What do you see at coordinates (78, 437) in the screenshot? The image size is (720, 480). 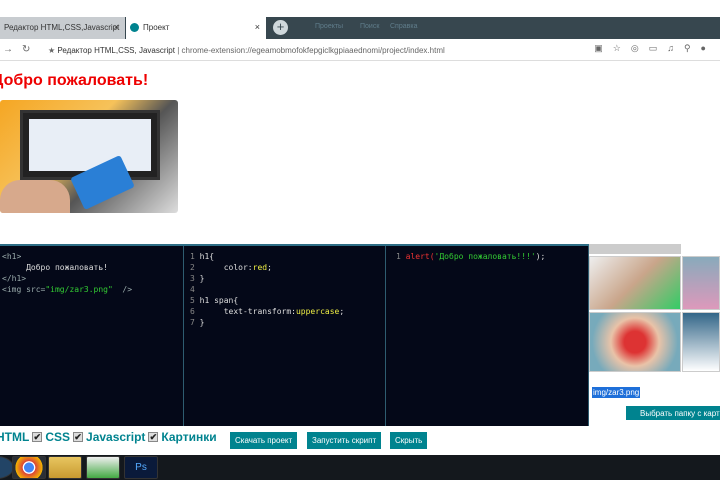 I see `js-checkbox: ✔` at bounding box center [78, 437].